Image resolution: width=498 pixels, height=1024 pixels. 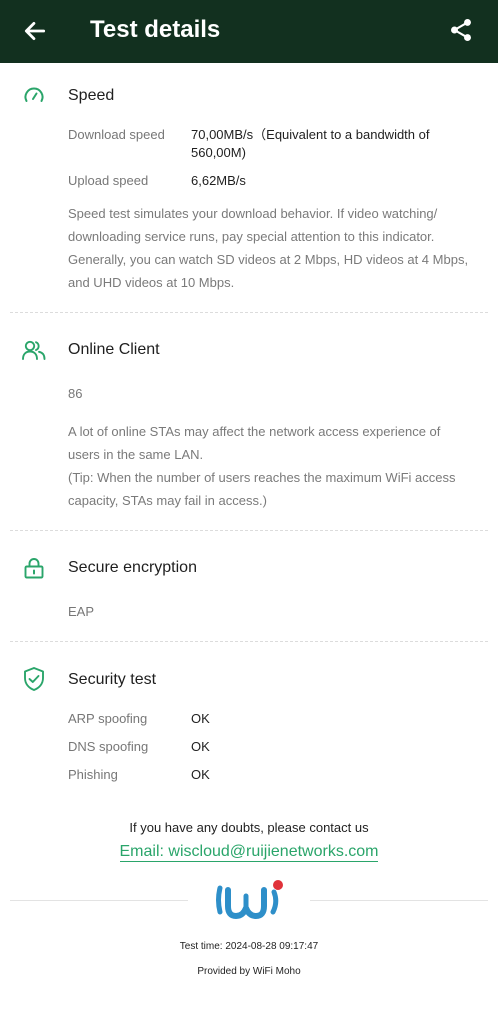 What do you see at coordinates (99, 900) in the screenshot?
I see `footer-divider-left` at bounding box center [99, 900].